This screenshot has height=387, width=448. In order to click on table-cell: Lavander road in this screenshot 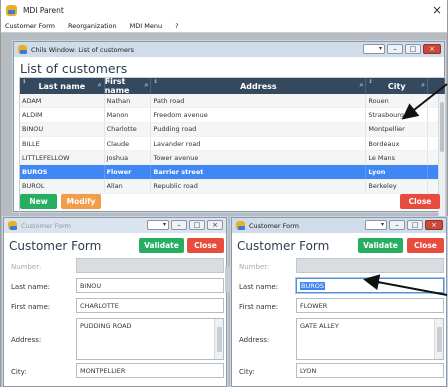, I will do `click(259, 143)`.